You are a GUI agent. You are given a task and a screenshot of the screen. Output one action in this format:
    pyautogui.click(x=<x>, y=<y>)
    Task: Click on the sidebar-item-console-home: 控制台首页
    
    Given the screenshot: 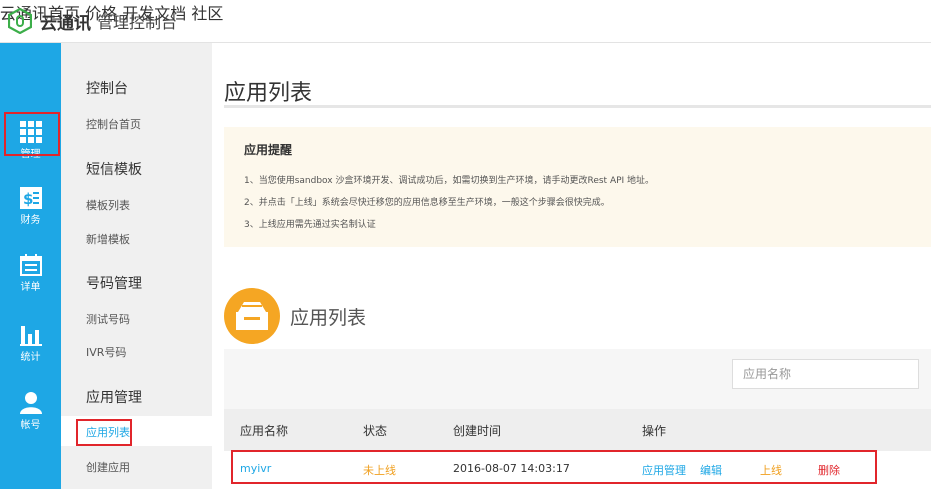 What is the action you would take?
    pyautogui.click(x=113, y=124)
    